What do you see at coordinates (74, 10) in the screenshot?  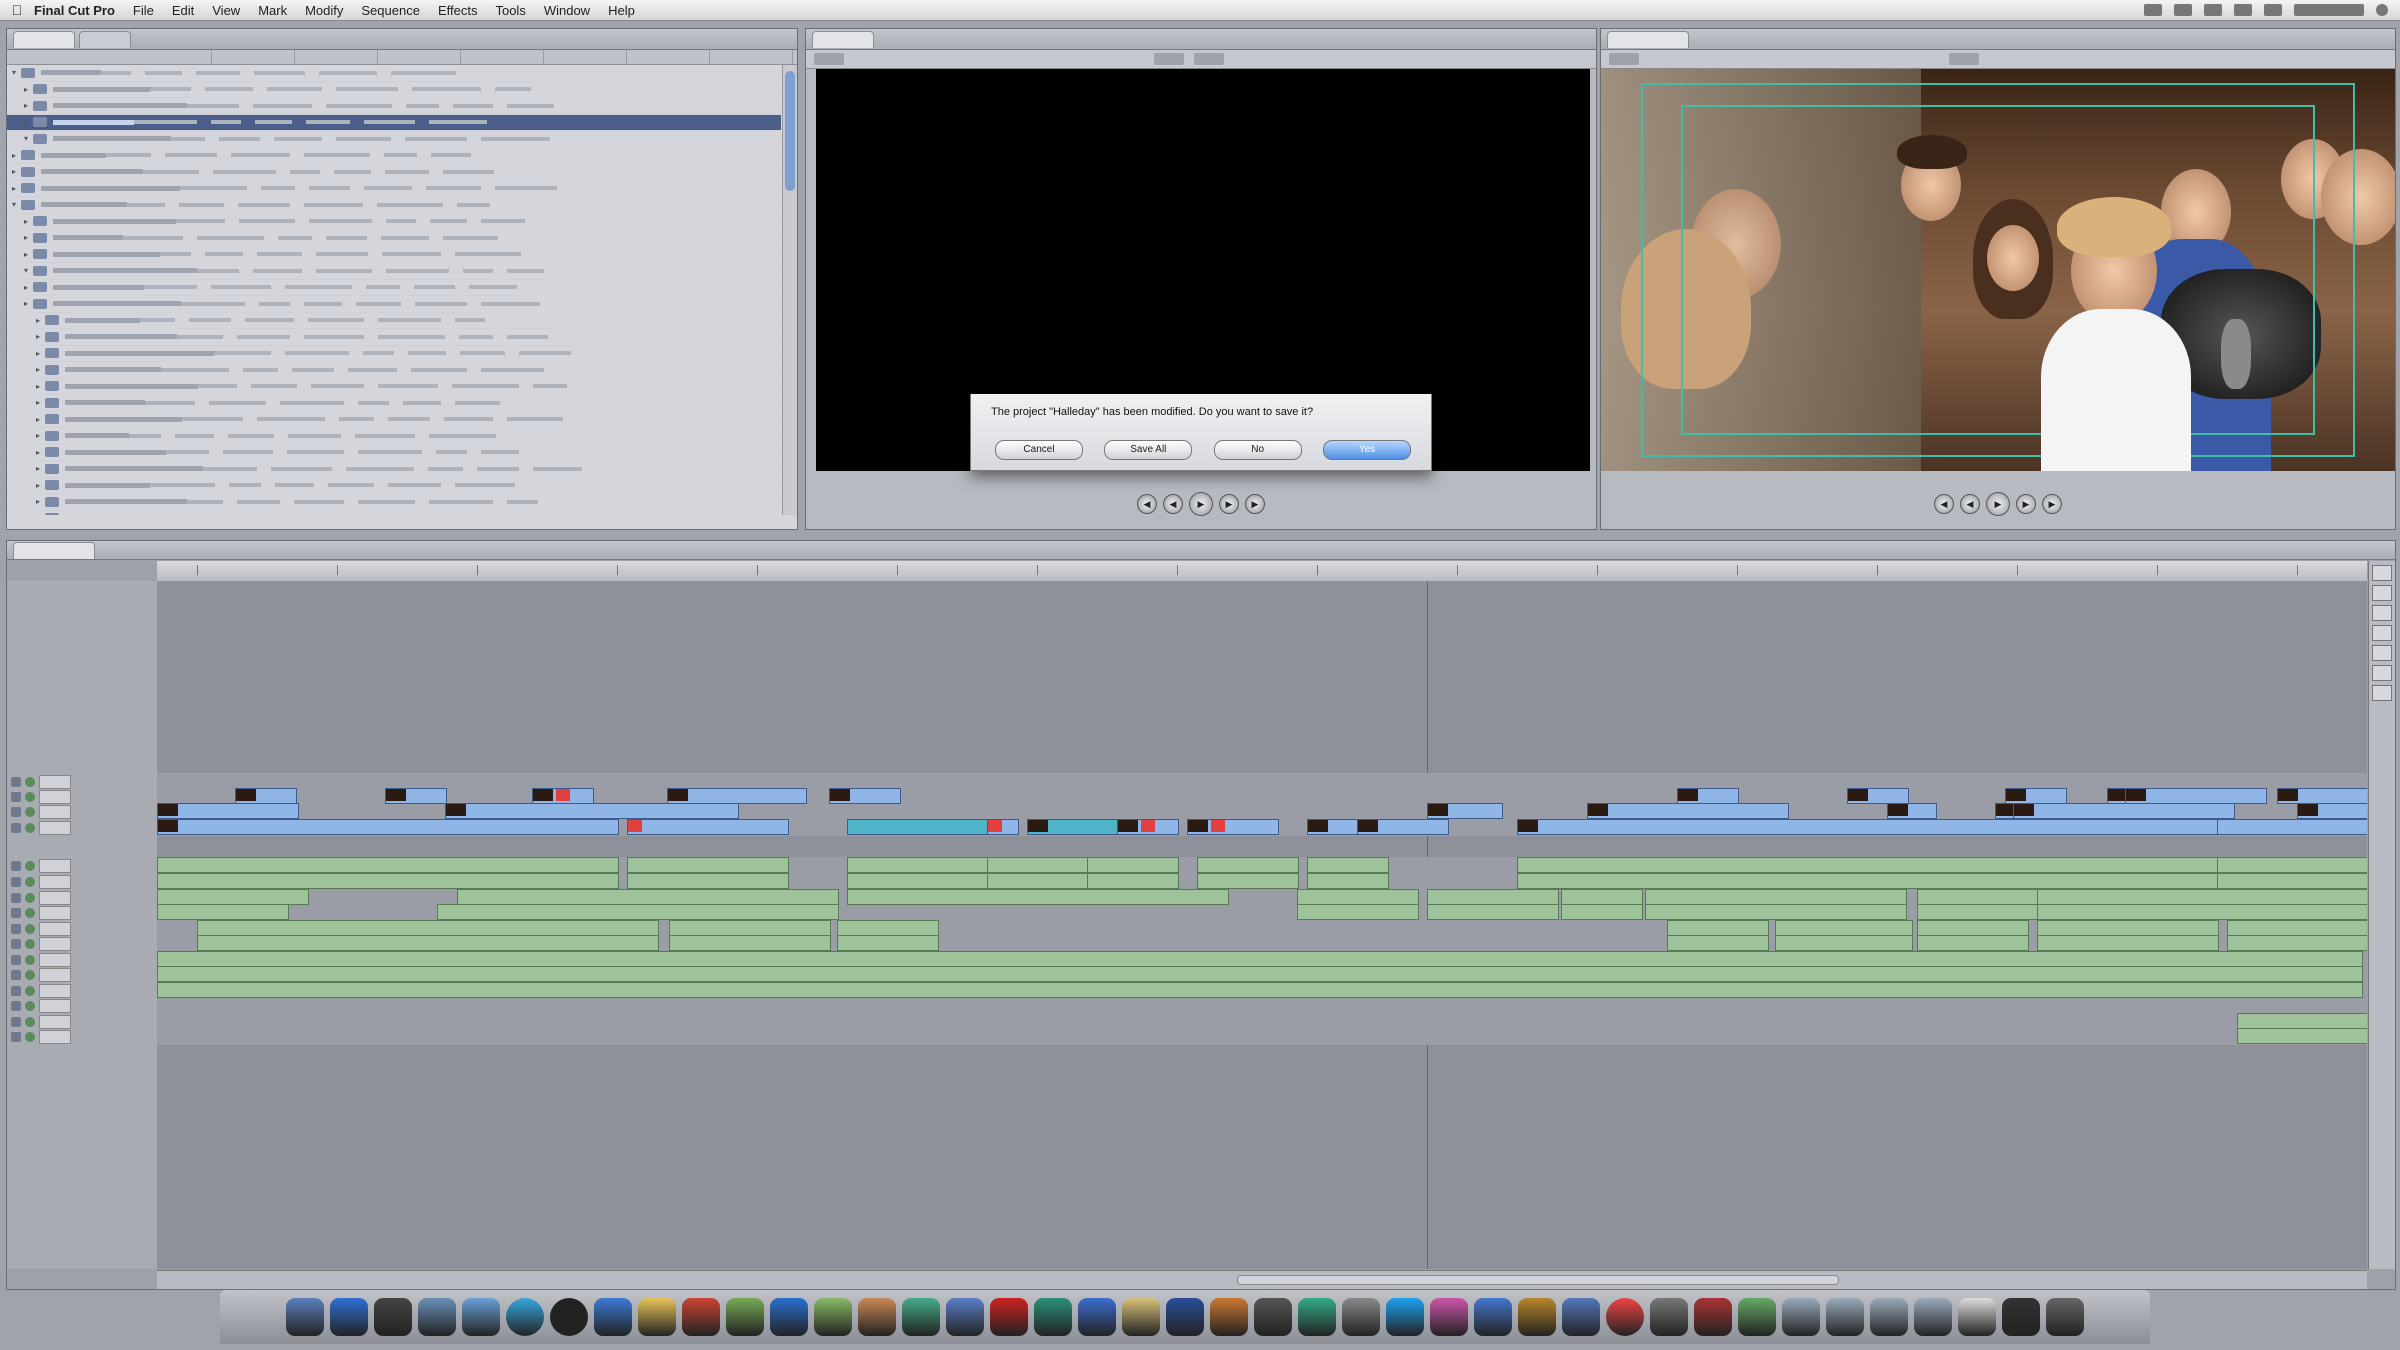 I see `menu-app-name: Final Cut Pro` at bounding box center [74, 10].